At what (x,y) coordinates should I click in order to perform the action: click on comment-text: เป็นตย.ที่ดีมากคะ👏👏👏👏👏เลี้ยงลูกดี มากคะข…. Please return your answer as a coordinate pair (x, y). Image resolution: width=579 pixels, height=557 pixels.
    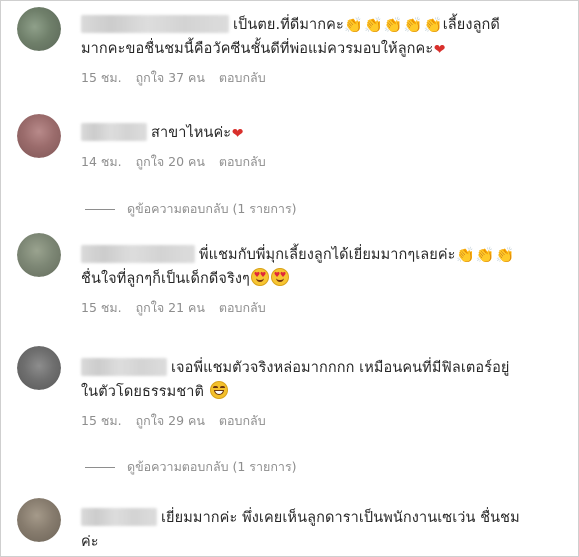
    Looking at the image, I should click on (290, 36).